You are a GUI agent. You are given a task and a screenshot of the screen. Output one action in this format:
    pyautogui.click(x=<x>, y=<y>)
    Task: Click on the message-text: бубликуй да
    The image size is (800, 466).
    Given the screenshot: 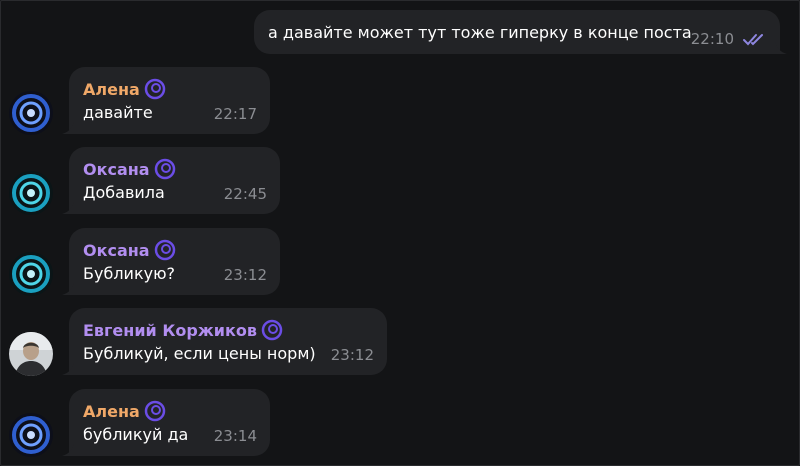 What is the action you would take?
    pyautogui.click(x=136, y=434)
    